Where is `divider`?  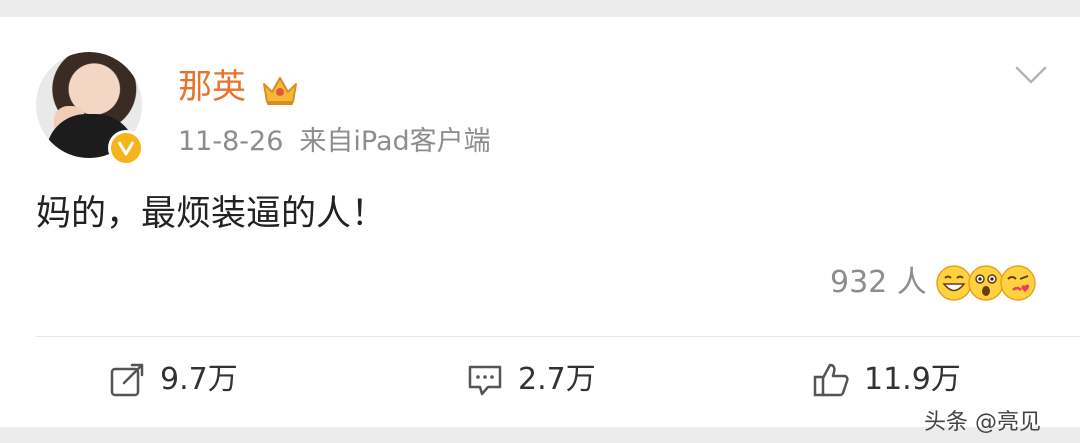
divider is located at coordinates (558, 336).